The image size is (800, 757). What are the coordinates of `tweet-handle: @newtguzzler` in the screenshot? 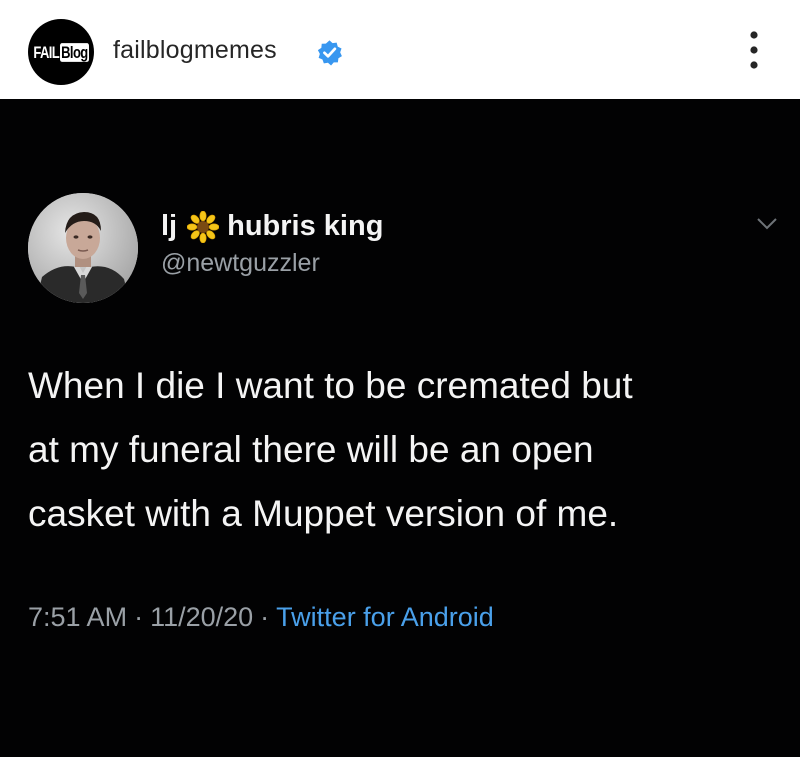 It's located at (240, 263).